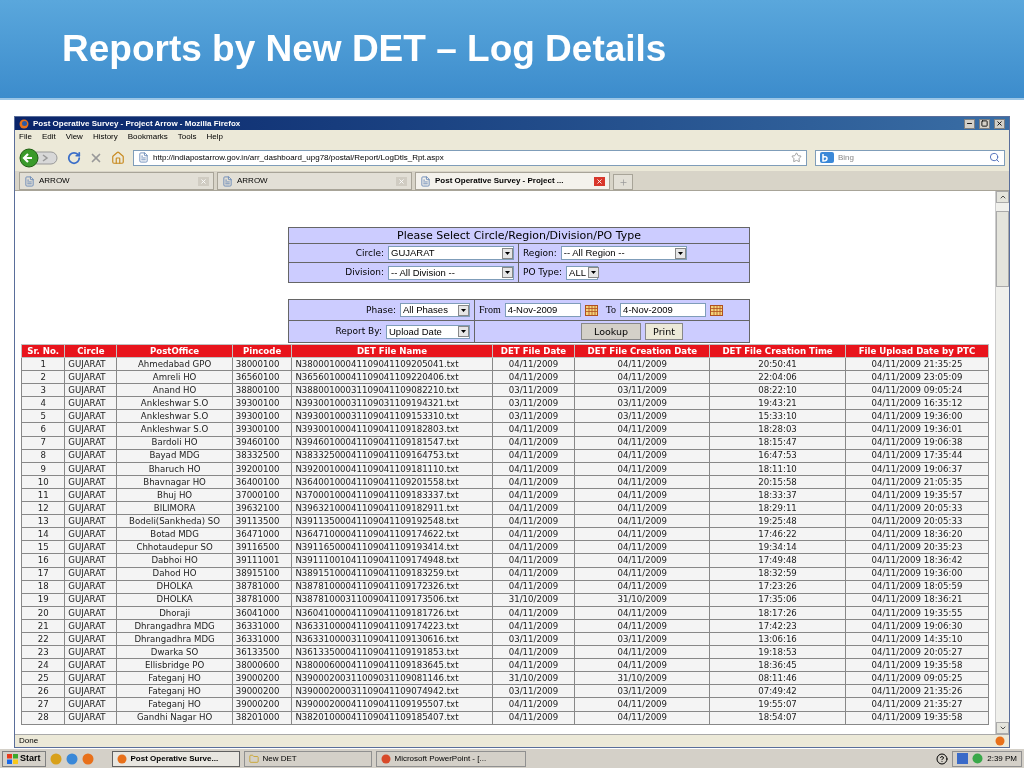  I want to click on select-field: -- All Region --, so click(623, 253).